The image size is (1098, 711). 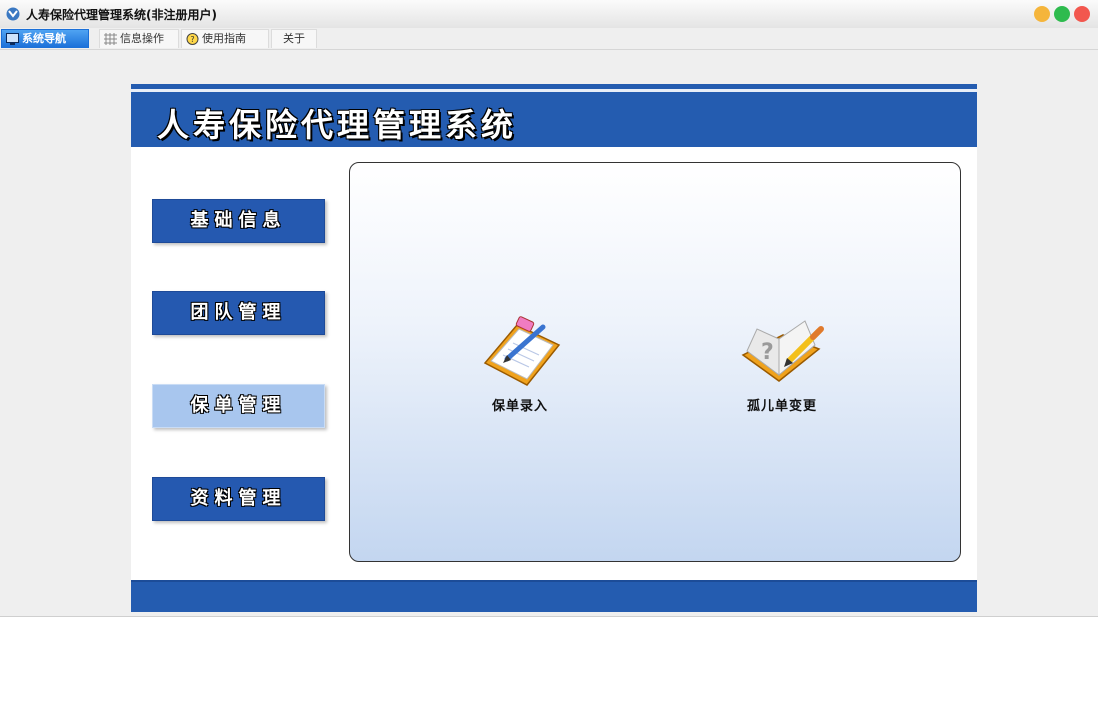 What do you see at coordinates (337, 125) in the screenshot?
I see `system-title: 人寿保险代理管理系统` at bounding box center [337, 125].